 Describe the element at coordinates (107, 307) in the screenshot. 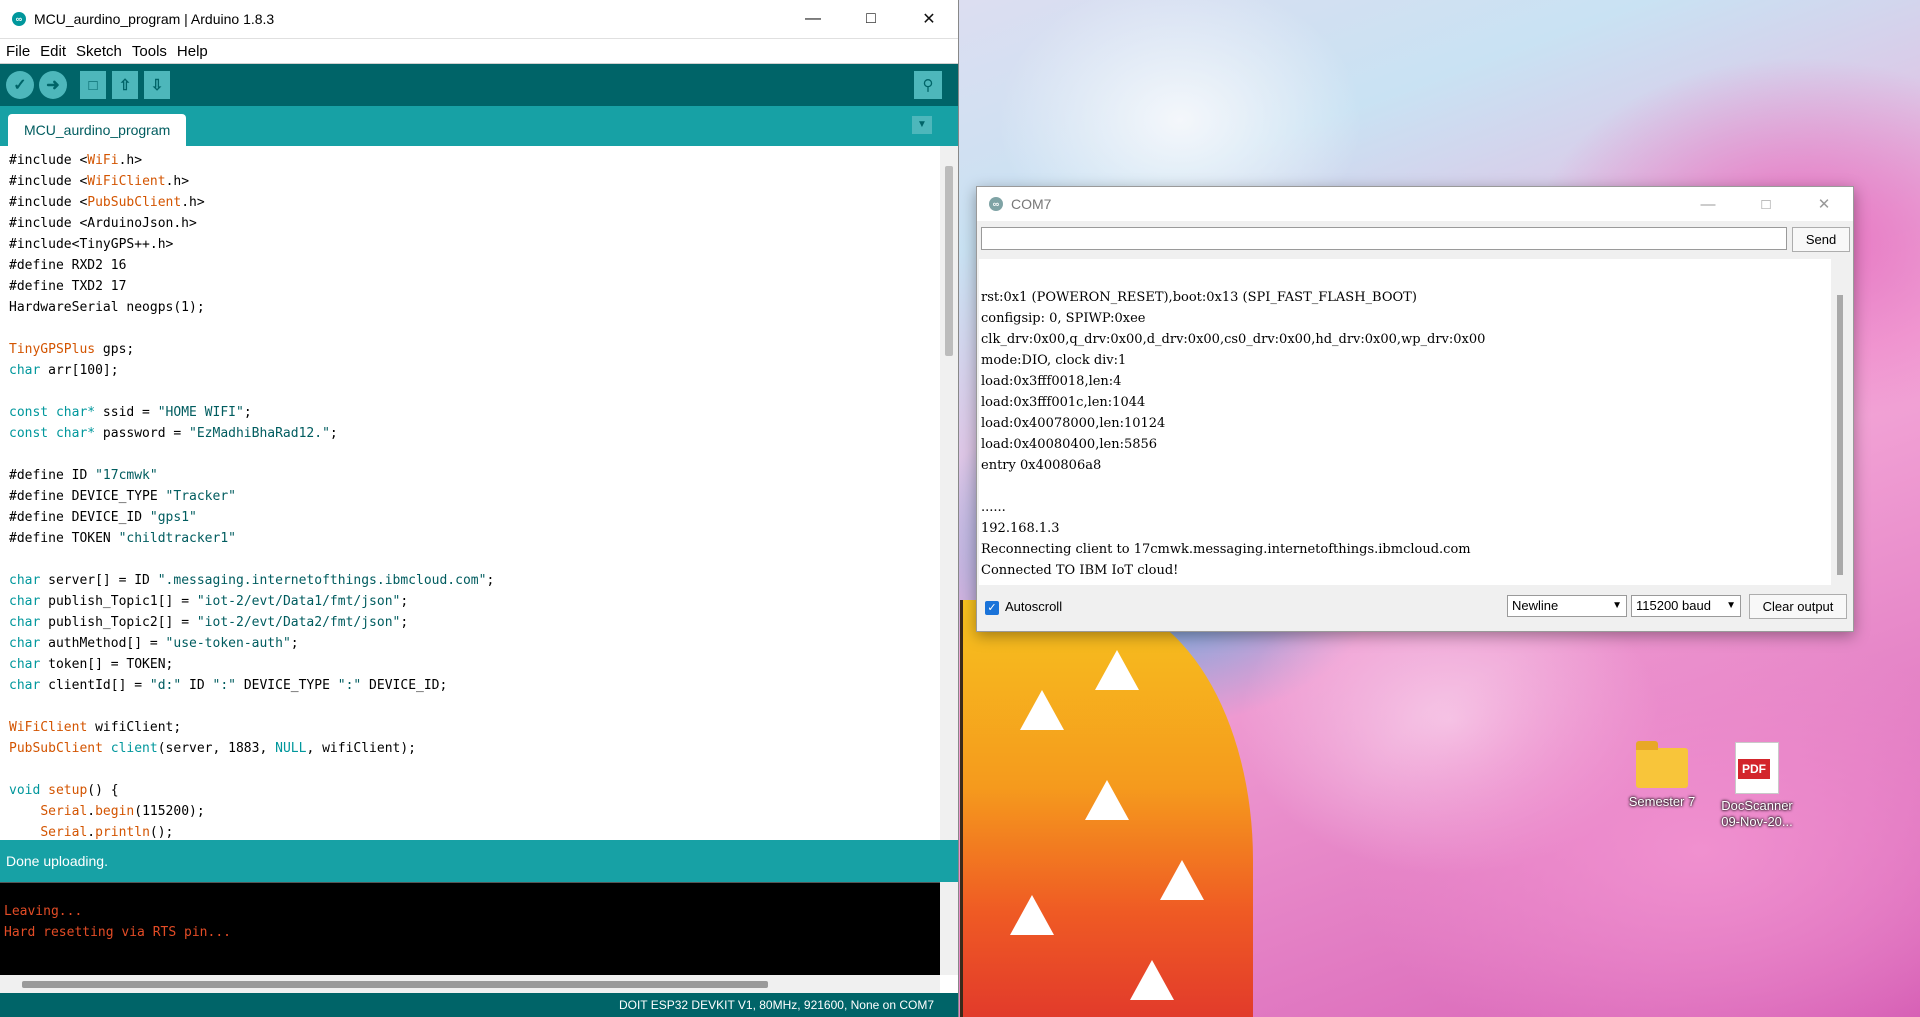

I see `code-line: HardwareSerial neogps(1);` at that location.